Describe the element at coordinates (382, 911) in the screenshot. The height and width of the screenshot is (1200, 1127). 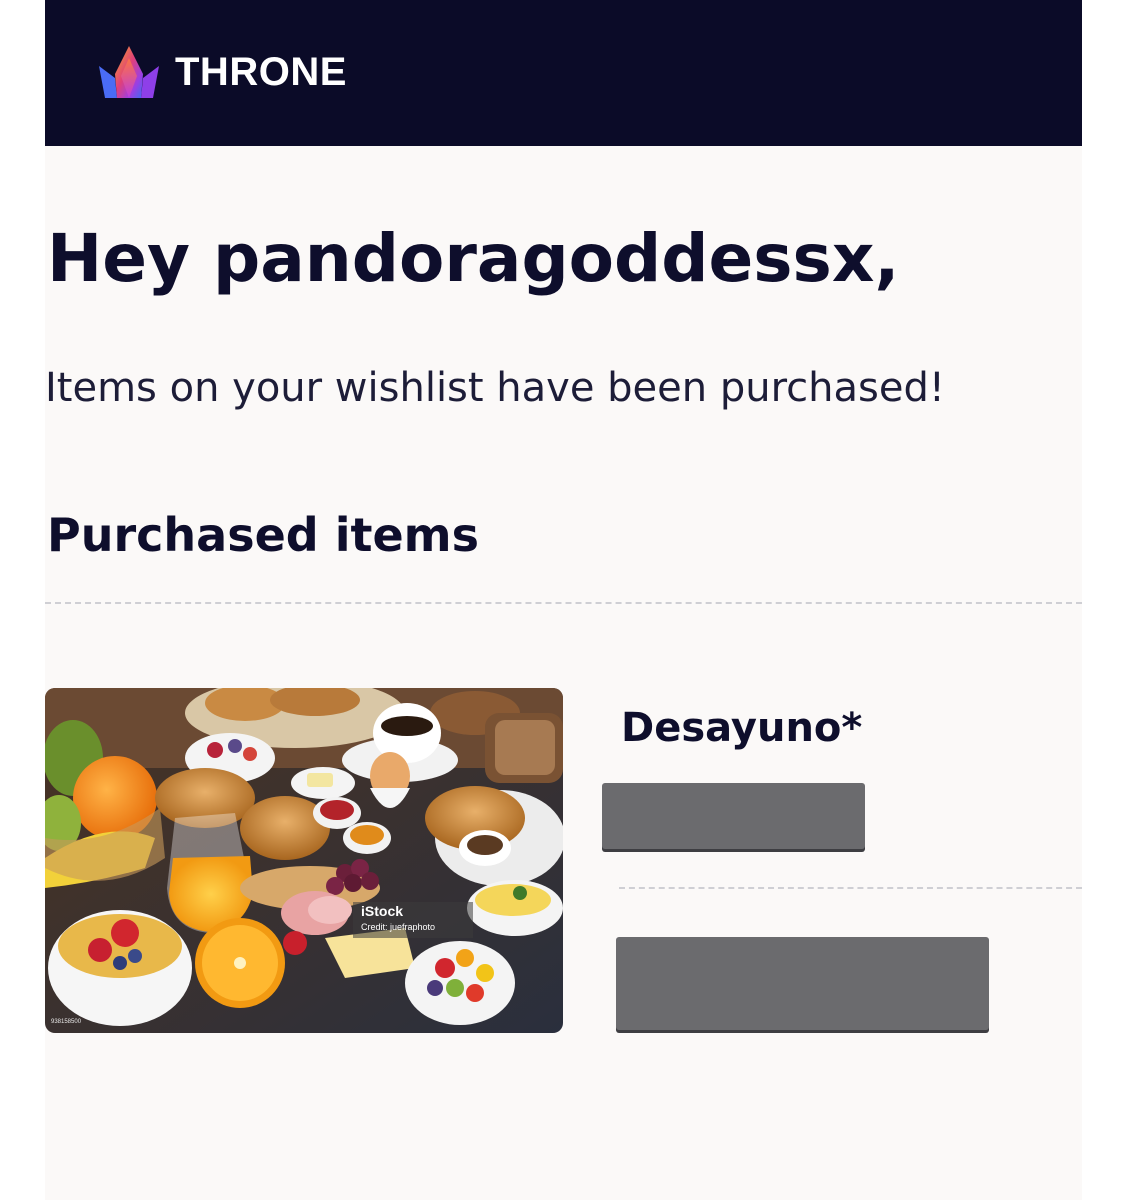
I see `watermark-title: iStock` at that location.